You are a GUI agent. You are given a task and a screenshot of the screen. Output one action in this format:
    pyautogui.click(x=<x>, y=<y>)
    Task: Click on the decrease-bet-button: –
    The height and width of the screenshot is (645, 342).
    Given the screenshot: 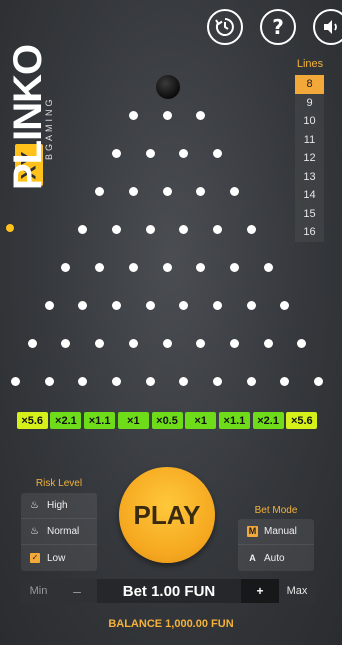 What is the action you would take?
    pyautogui.click(x=77, y=591)
    